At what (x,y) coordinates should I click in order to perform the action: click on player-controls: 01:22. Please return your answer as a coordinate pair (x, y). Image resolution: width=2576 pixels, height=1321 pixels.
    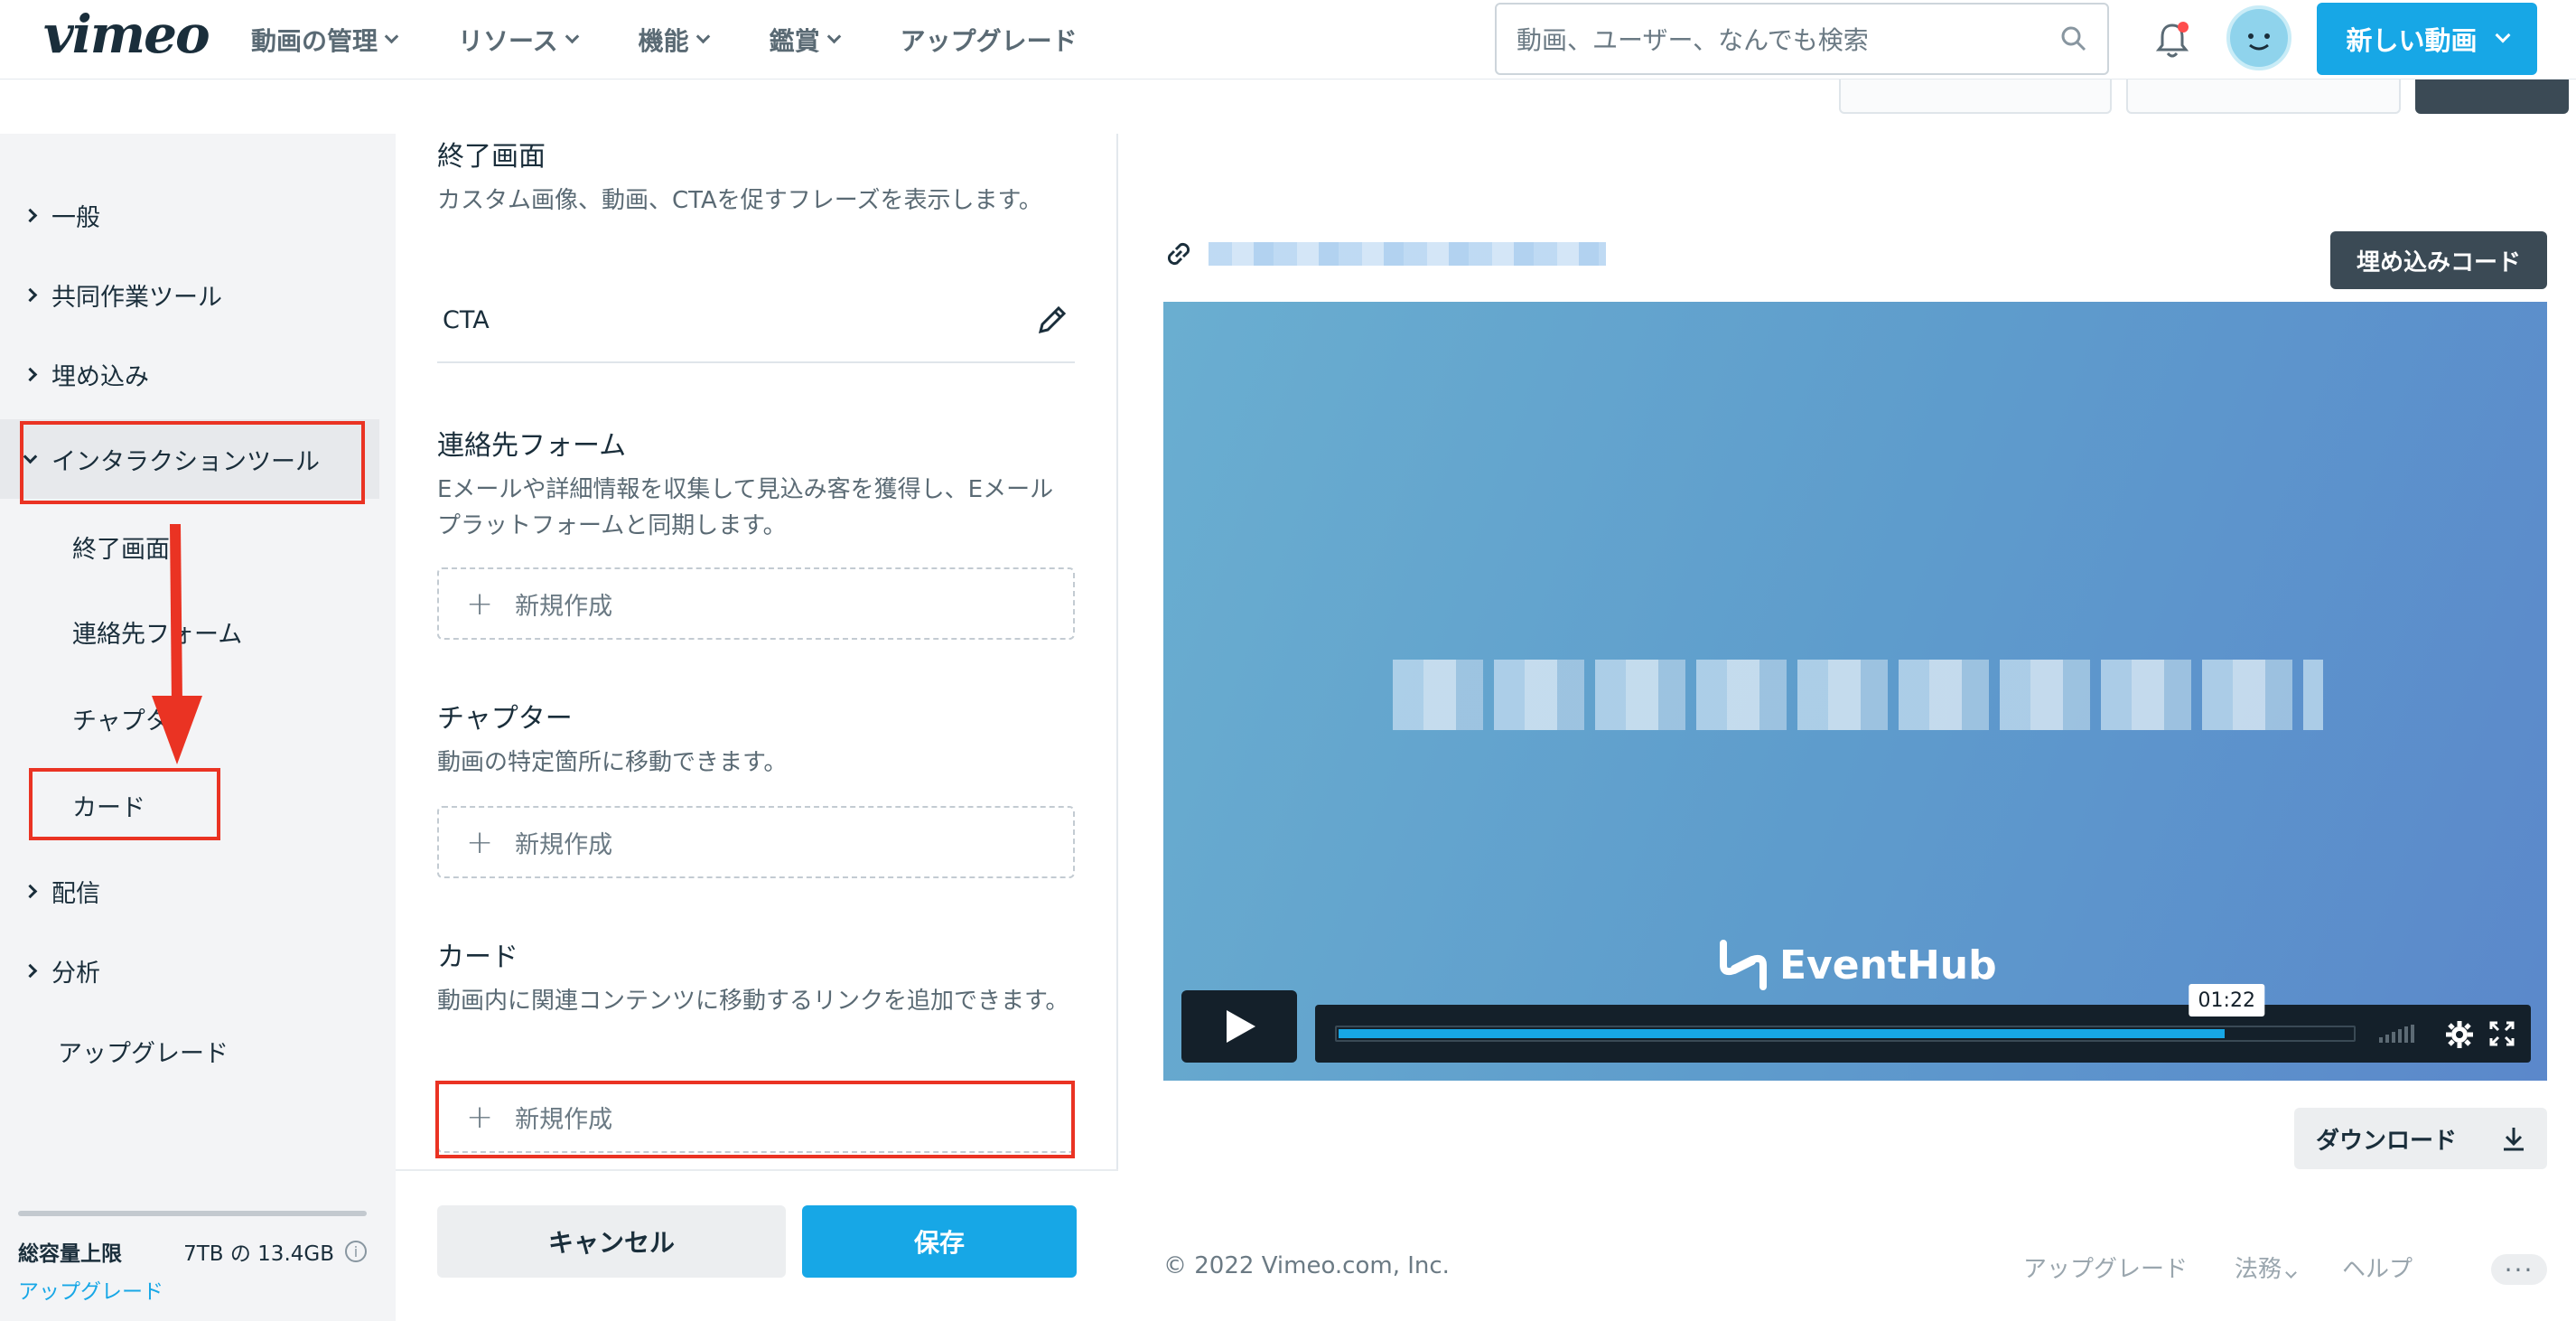
    Looking at the image, I should click on (1923, 1023).